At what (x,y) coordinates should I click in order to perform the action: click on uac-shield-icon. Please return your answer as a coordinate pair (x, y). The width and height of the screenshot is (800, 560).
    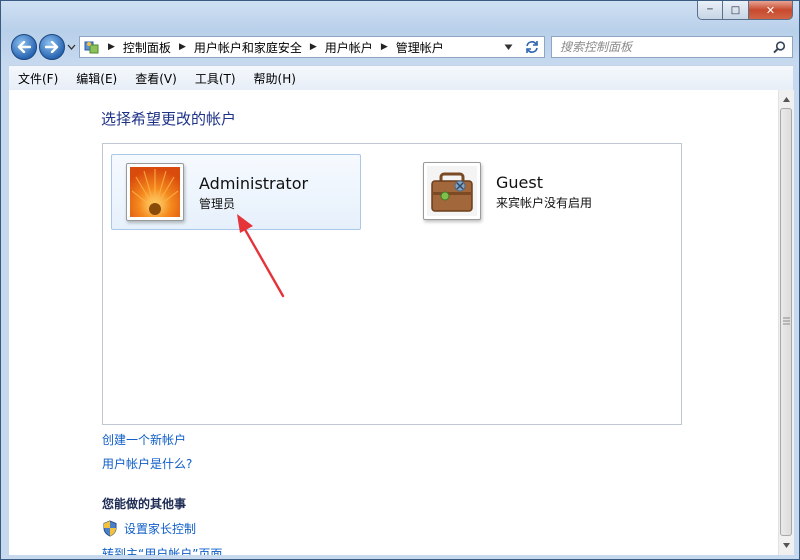
    Looking at the image, I should click on (110, 528).